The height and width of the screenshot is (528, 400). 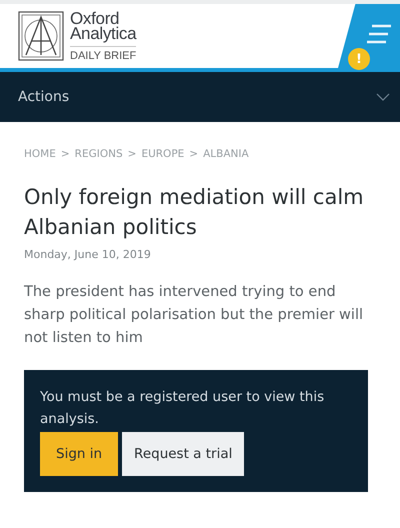 What do you see at coordinates (95, 18) in the screenshot?
I see `logo-wordmark: Oxford` at bounding box center [95, 18].